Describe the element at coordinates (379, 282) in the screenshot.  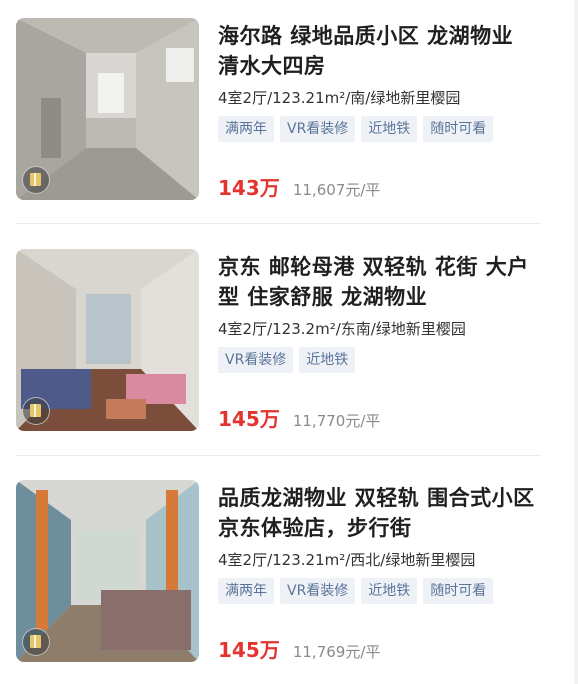
I see `listing-title: 京东 邮轮母港 双轻轨 花街 大户型 住家舒服 龙湖物业` at that location.